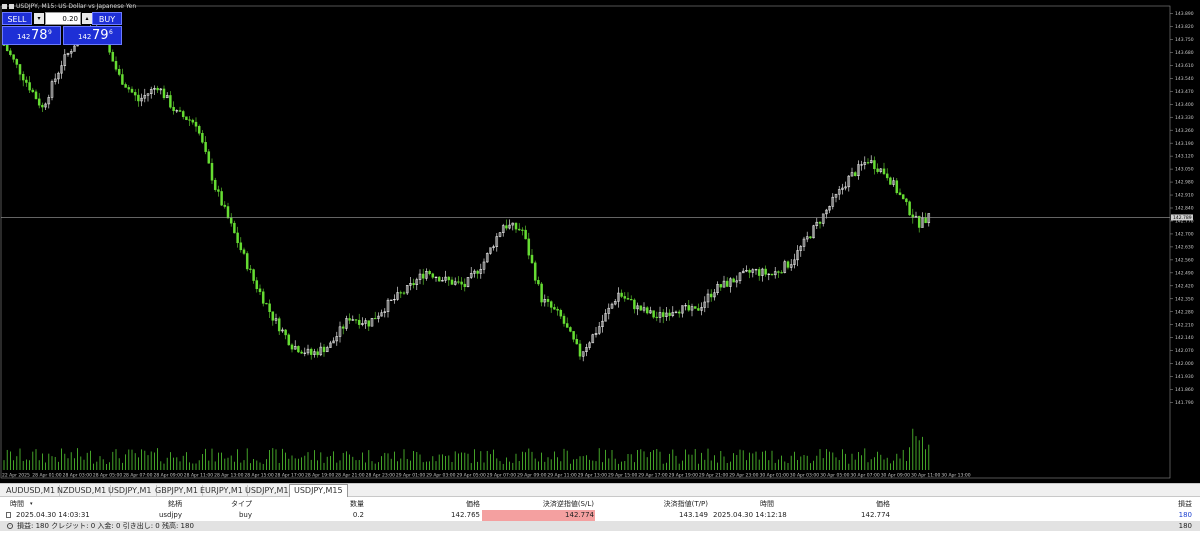  I want to click on balance-expand-icon: ·, so click(10, 526).